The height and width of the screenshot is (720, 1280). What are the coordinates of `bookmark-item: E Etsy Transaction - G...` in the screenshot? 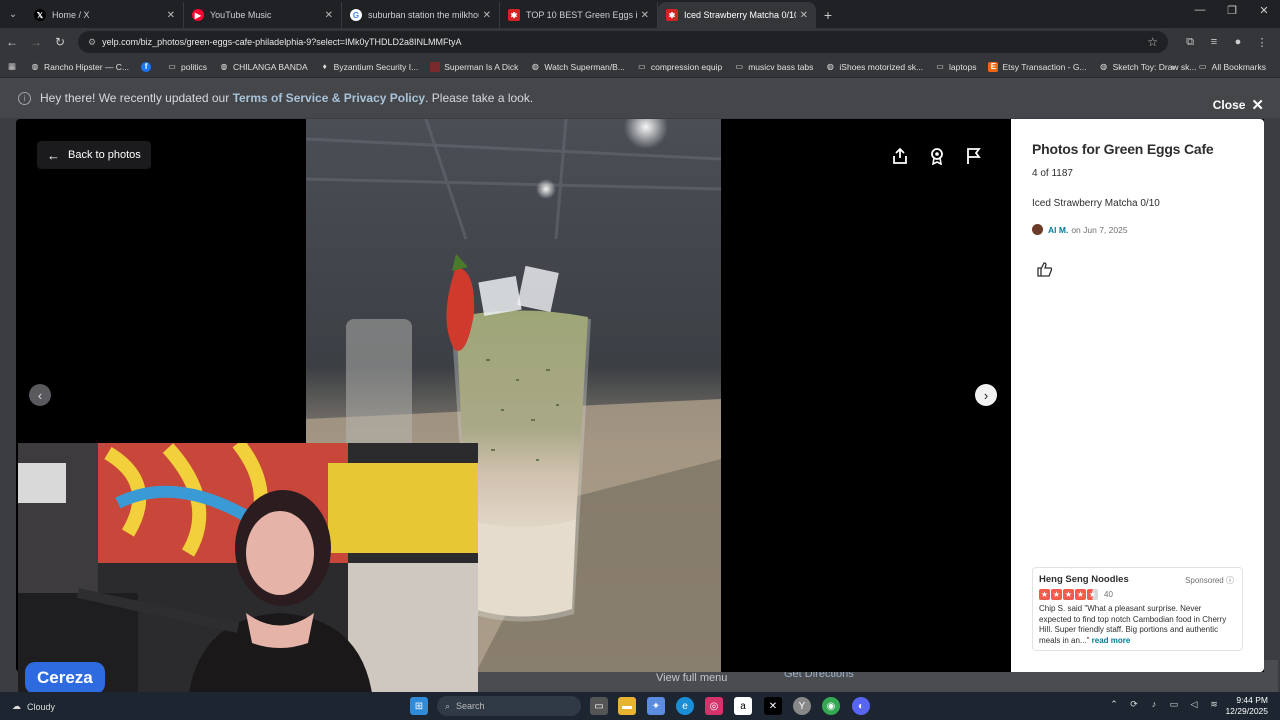 It's located at (1037, 66).